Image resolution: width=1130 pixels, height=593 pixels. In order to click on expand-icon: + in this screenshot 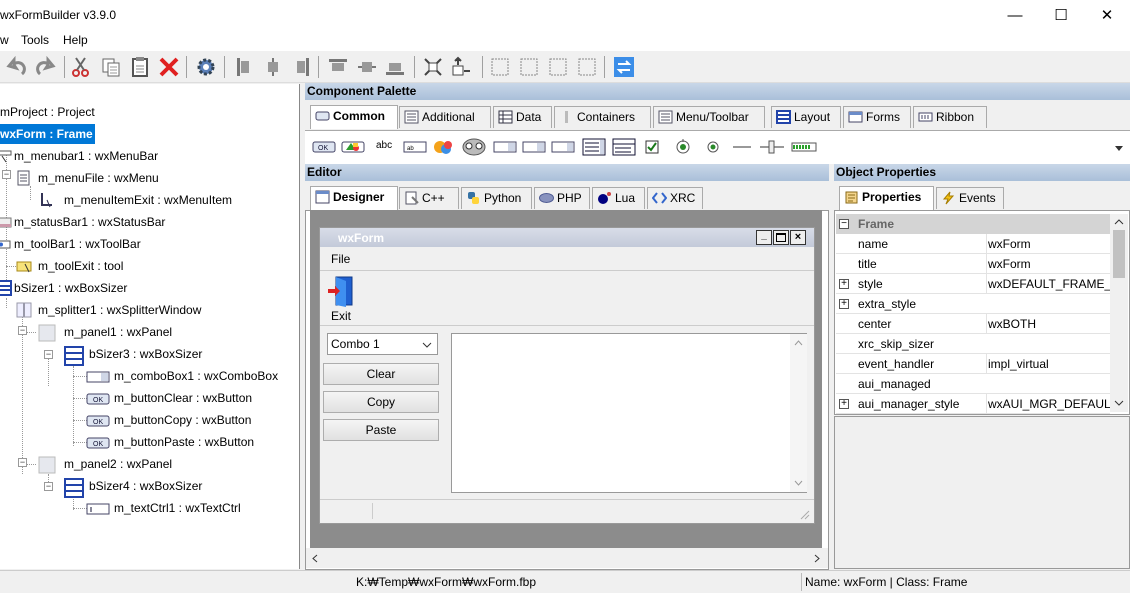, I will do `click(844, 404)`.